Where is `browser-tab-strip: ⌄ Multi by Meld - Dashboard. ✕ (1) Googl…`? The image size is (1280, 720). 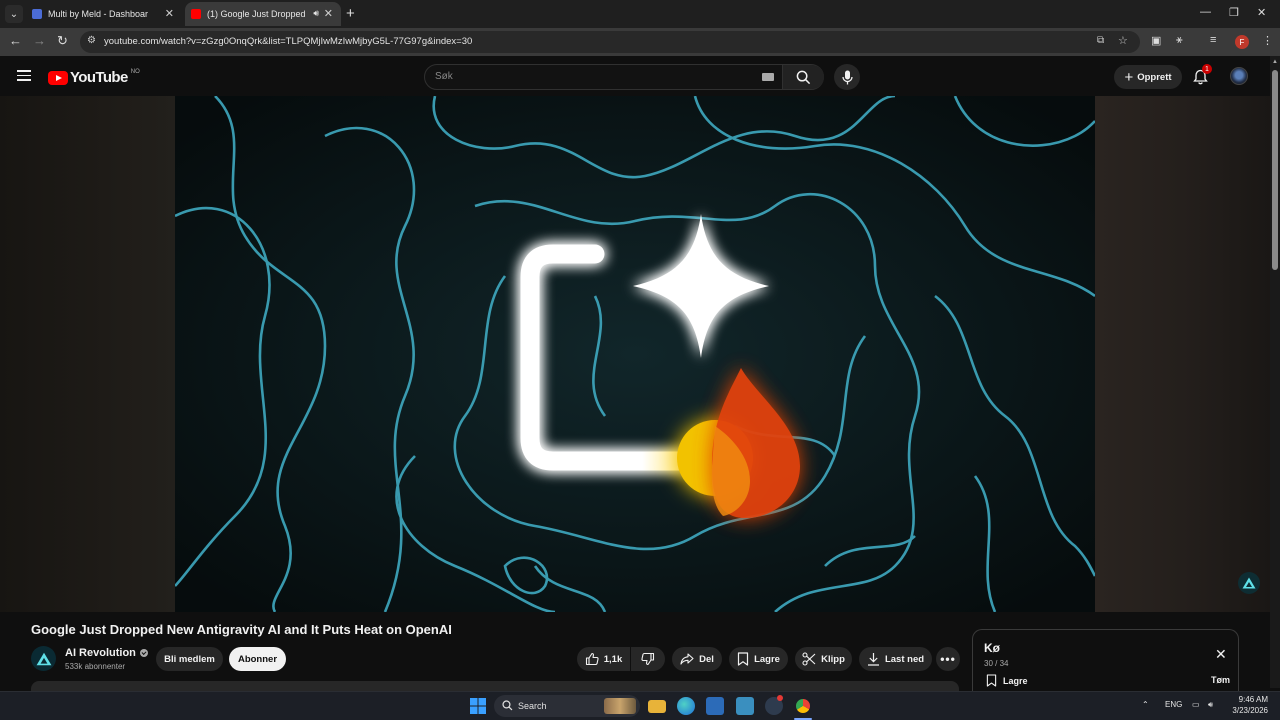
browser-tab-strip: ⌄ Multi by Meld - Dashboard. ✕ (1) Googl… is located at coordinates (640, 14).